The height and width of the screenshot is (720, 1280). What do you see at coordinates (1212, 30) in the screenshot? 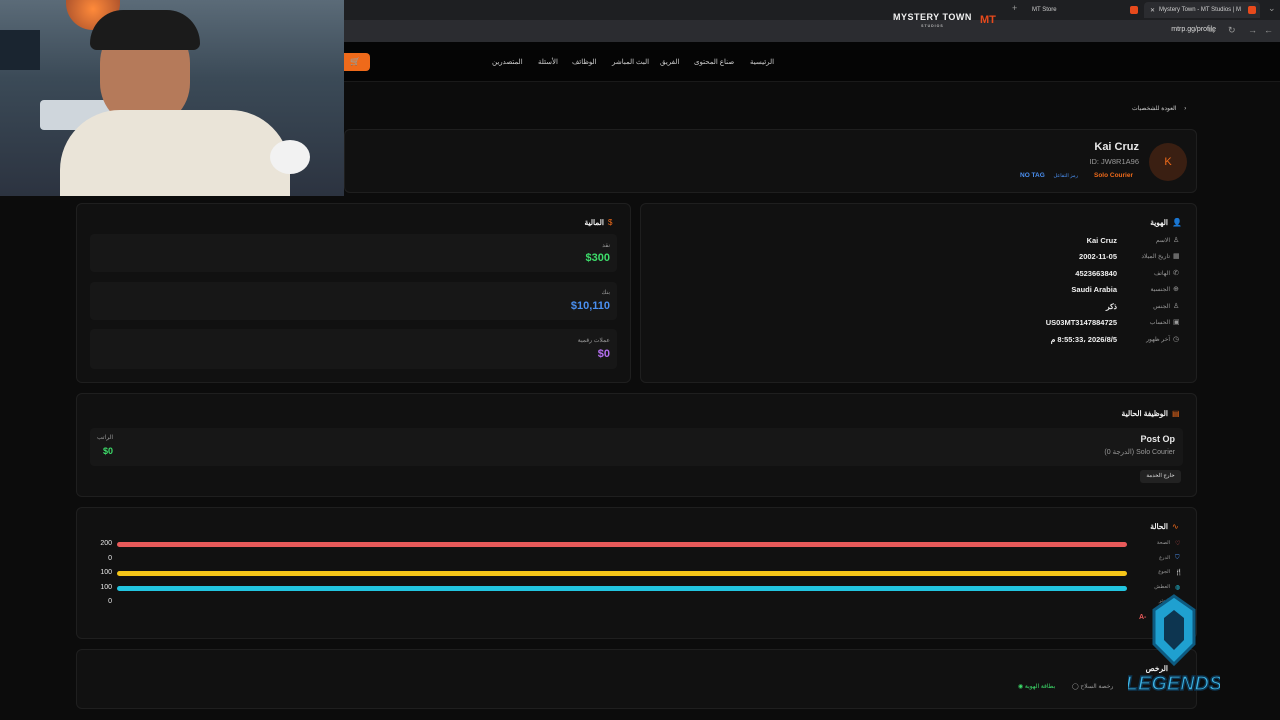
I see `site-settings-icon: ⇋` at bounding box center [1212, 30].